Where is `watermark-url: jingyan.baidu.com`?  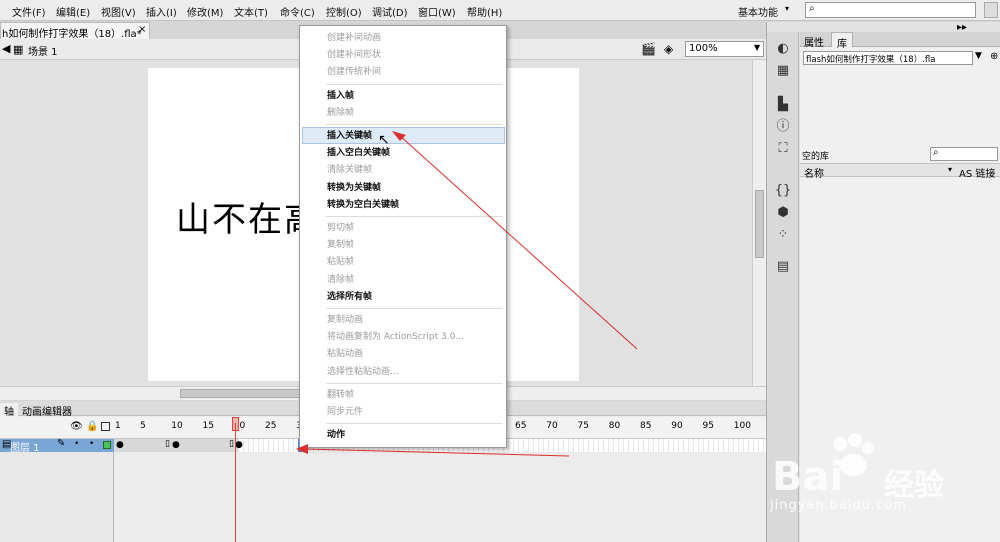 watermark-url: jingyan.baidu.com is located at coordinates (838, 505).